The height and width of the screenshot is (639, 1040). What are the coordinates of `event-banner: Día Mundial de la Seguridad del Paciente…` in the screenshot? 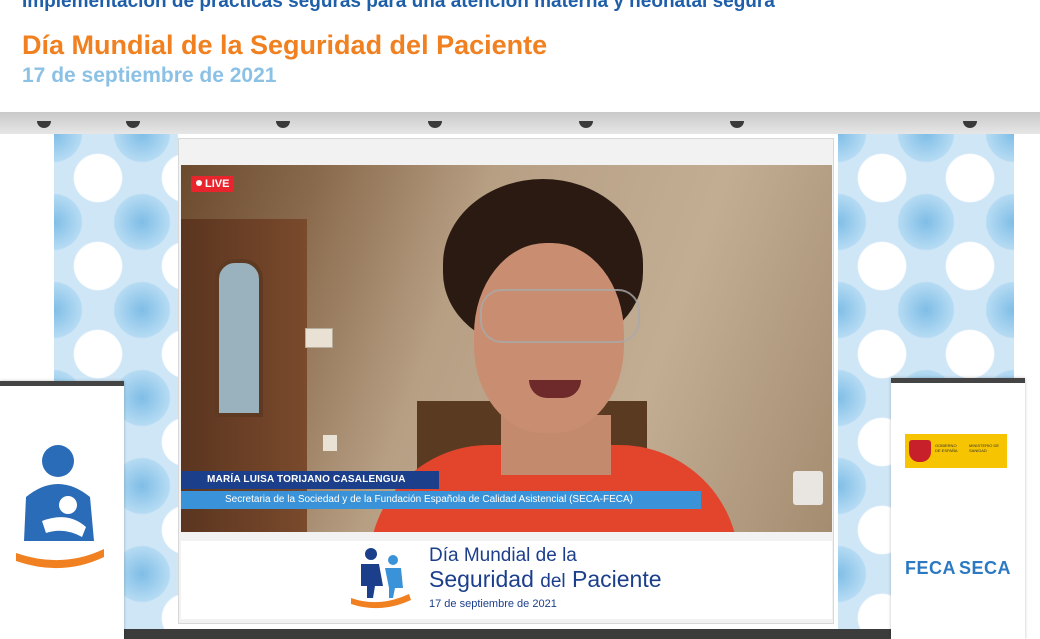 It's located at (506, 580).